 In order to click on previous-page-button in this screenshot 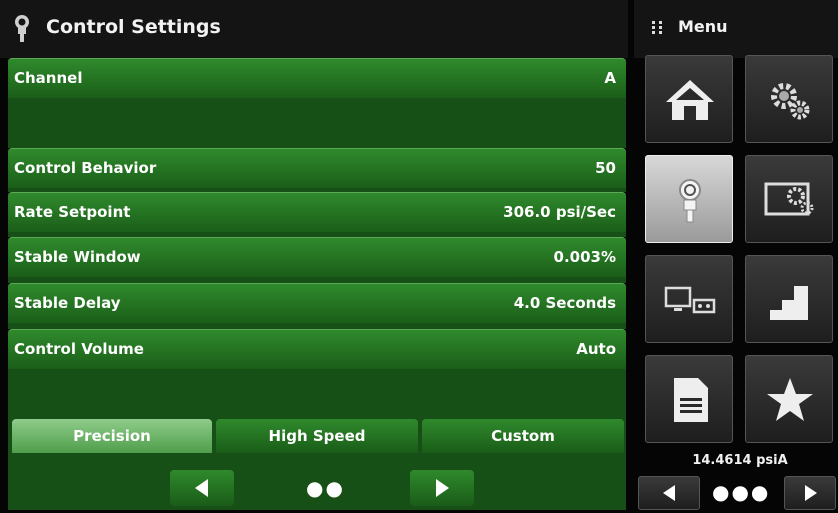, I will do `click(202, 488)`.